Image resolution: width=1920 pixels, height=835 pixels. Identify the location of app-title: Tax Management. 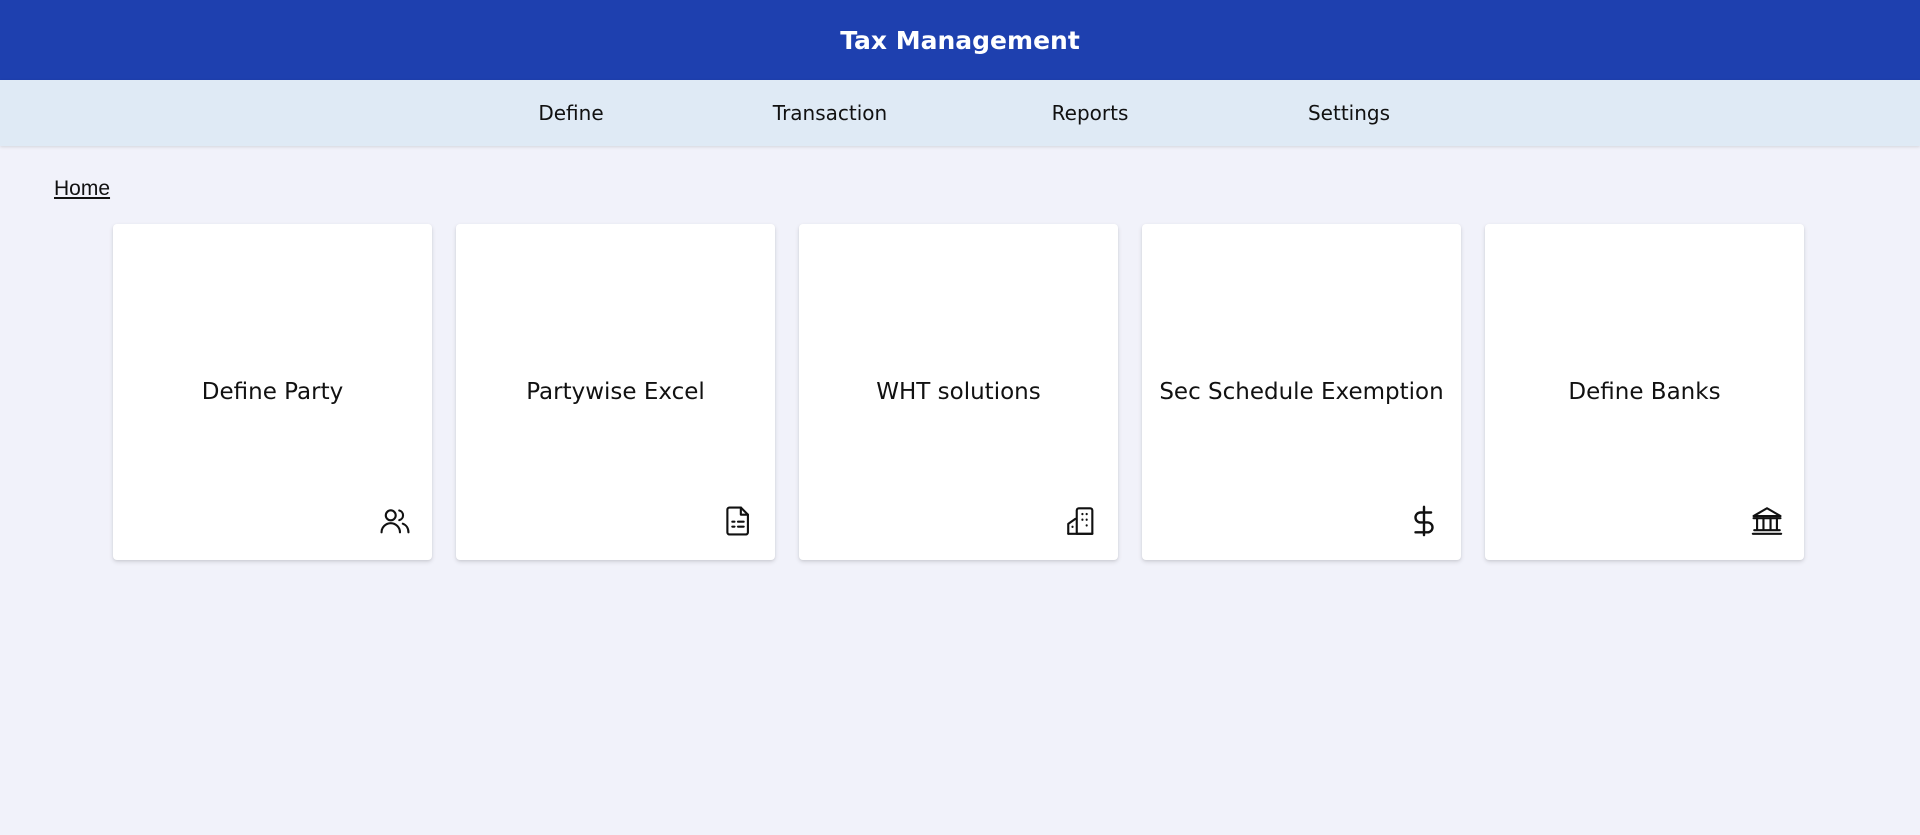
(960, 40).